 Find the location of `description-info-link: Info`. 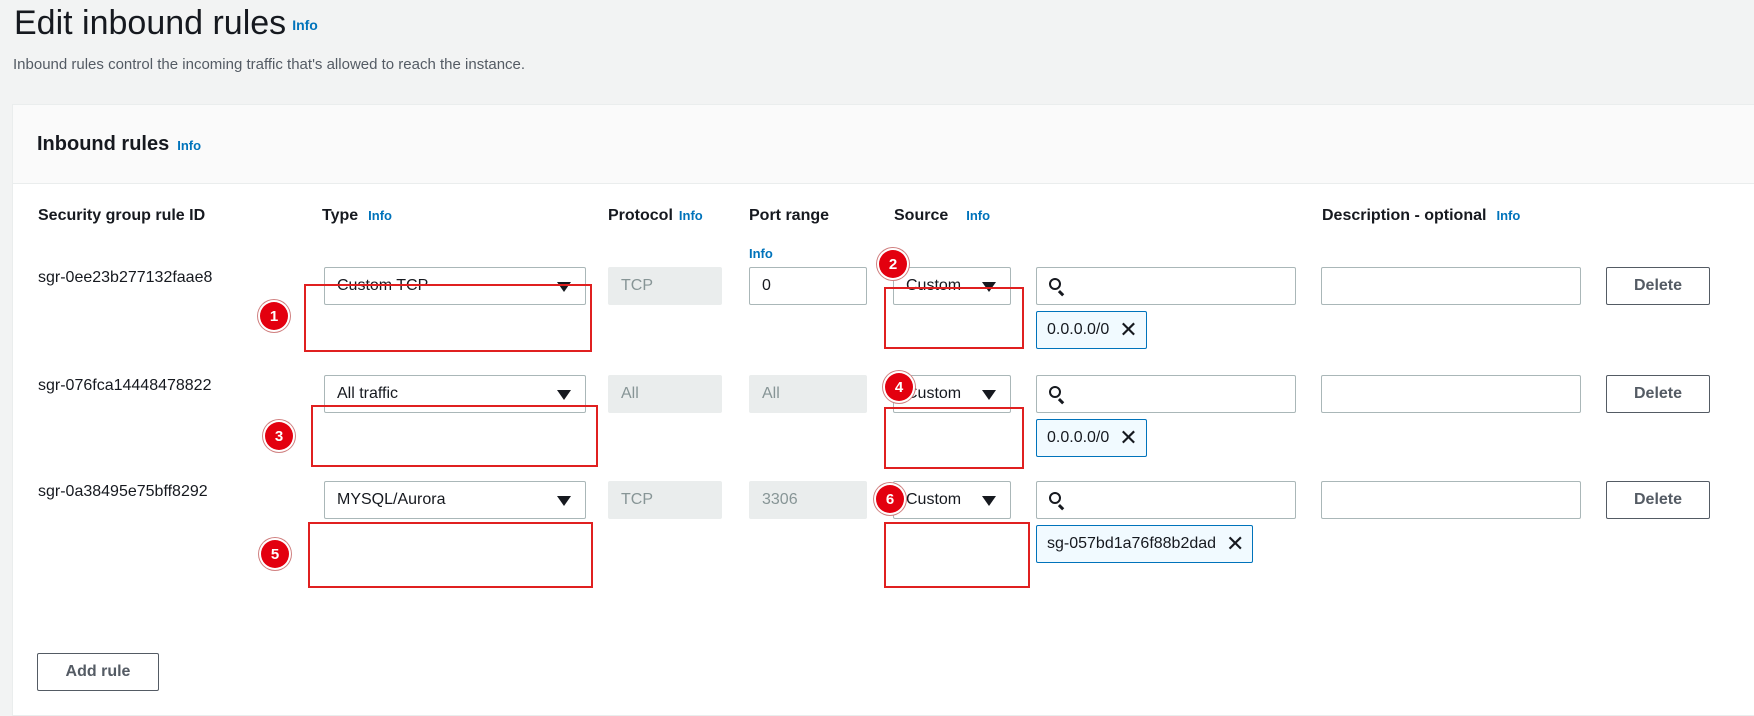

description-info-link: Info is located at coordinates (1508, 215).